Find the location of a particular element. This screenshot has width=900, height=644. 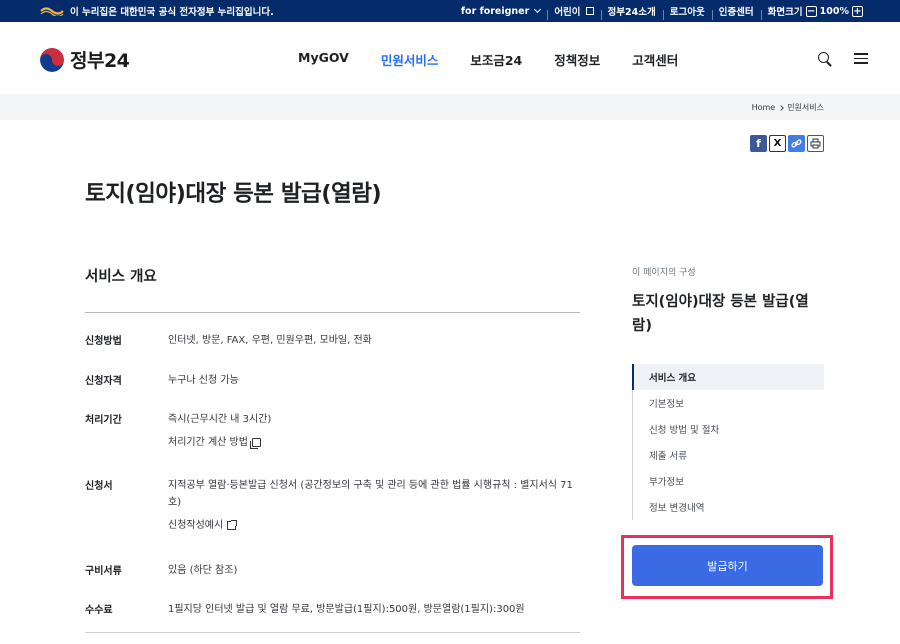

search-icon is located at coordinates (825, 59).